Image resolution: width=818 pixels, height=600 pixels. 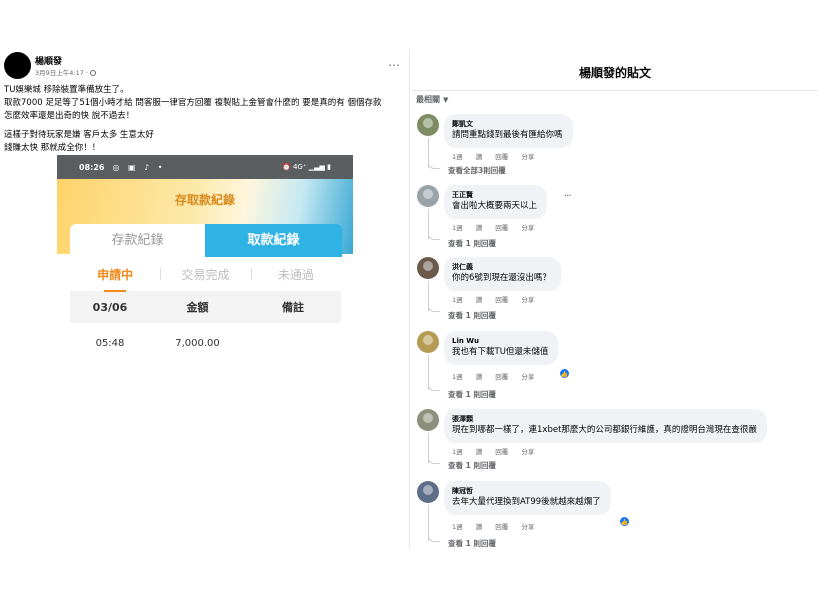 What do you see at coordinates (526, 502) in the screenshot?
I see `comment-text: 去年大量代理換到AT99後就越來越爛了` at bounding box center [526, 502].